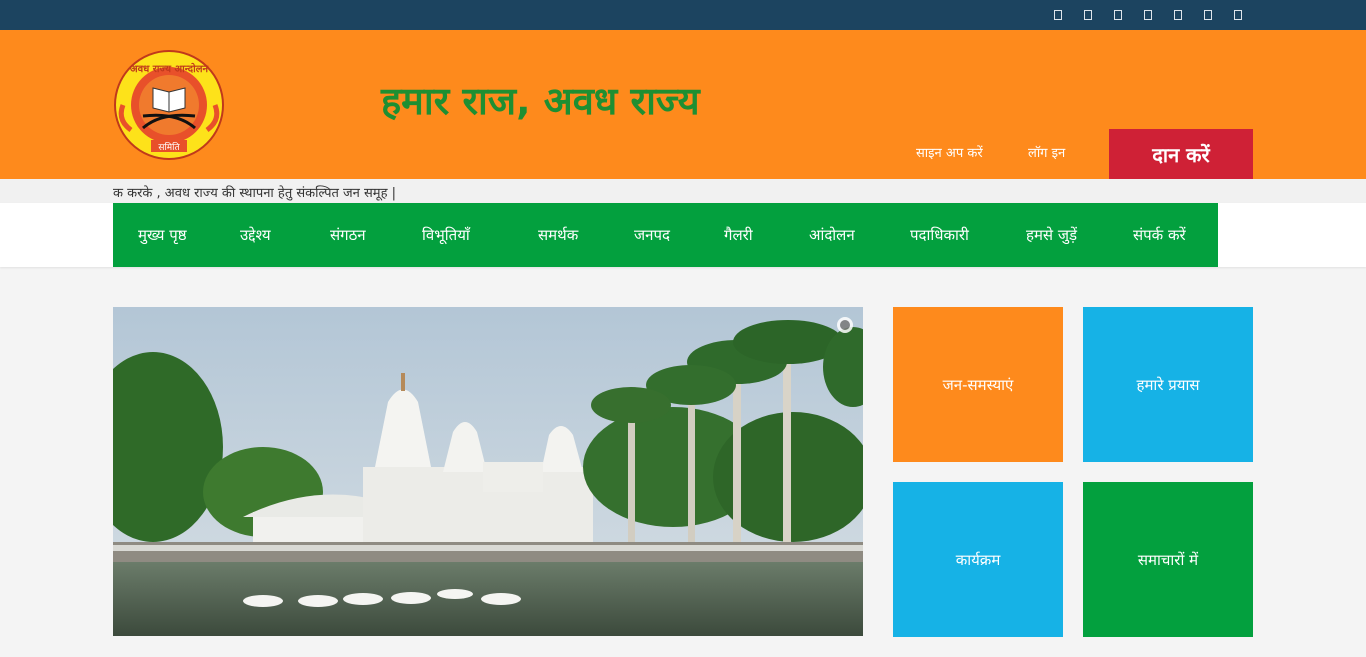 This screenshot has width=1366, height=657. I want to click on social-icons, so click(1148, 14).